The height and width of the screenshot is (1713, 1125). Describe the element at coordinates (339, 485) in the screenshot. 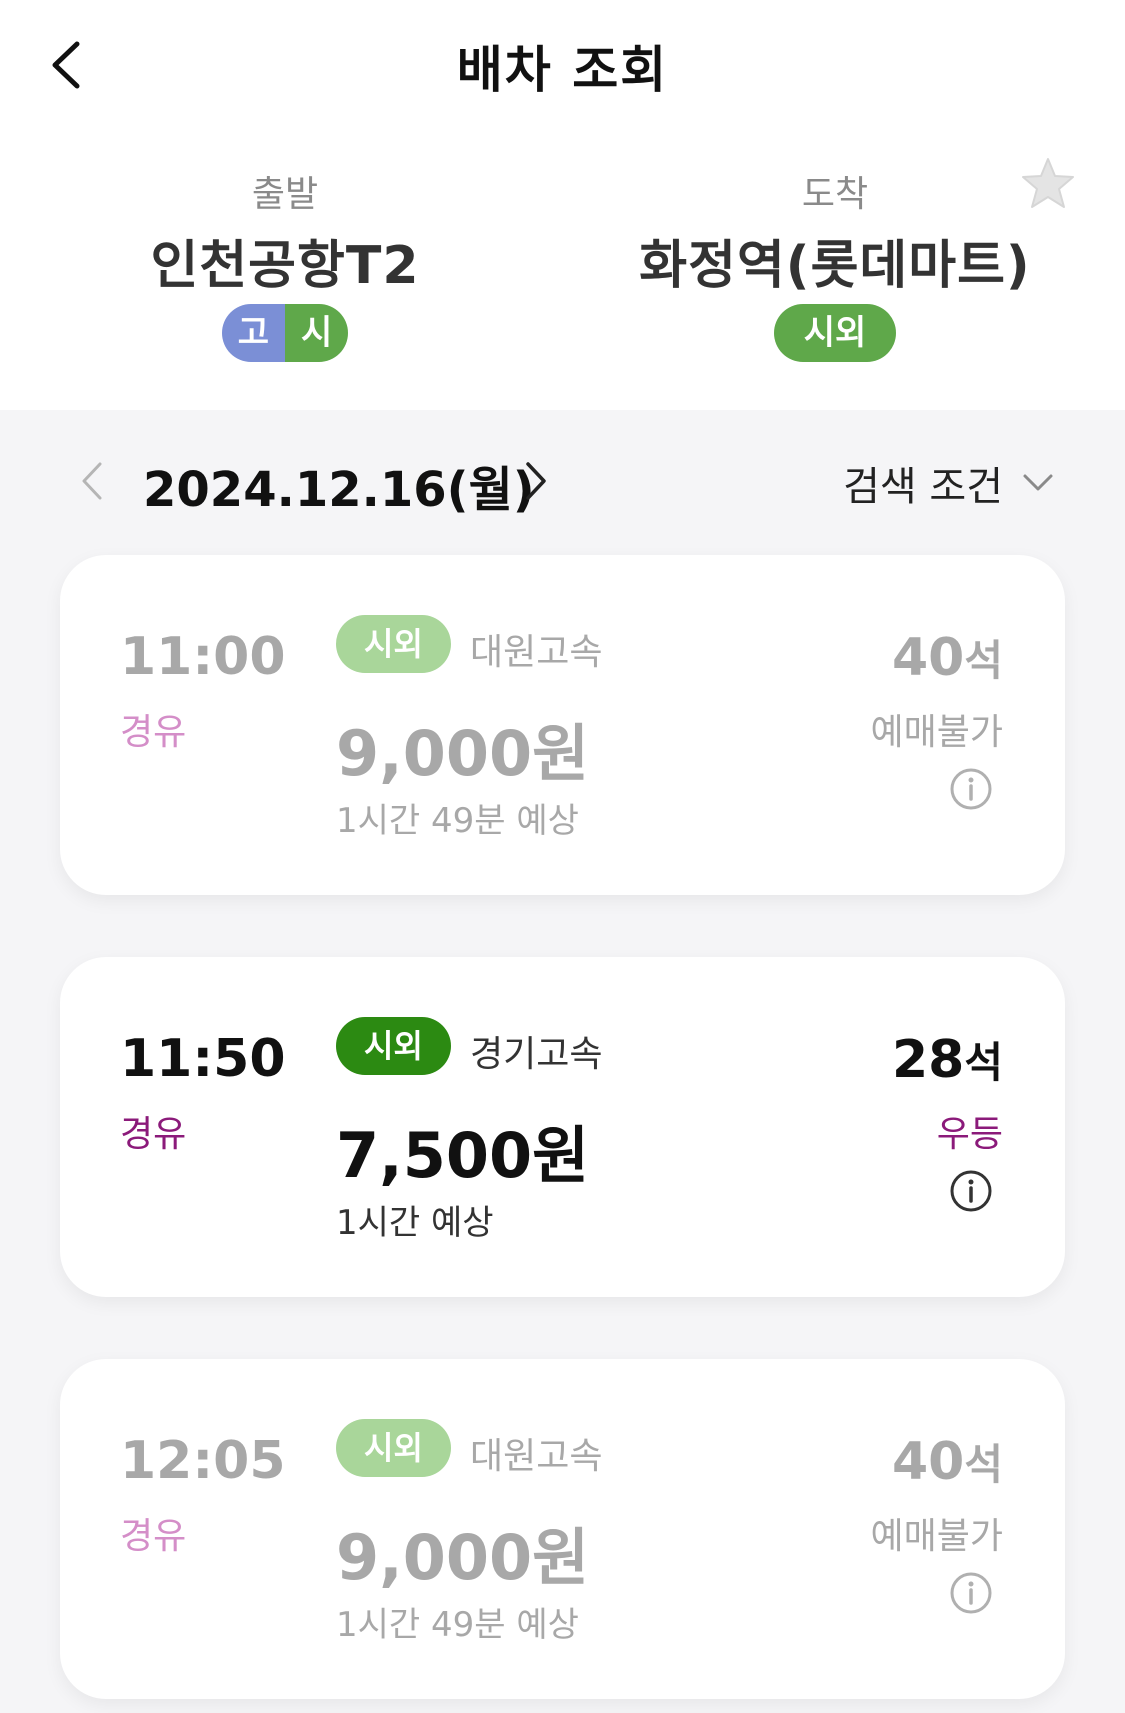

I see `selected-date: 2024.12.16(월)` at that location.